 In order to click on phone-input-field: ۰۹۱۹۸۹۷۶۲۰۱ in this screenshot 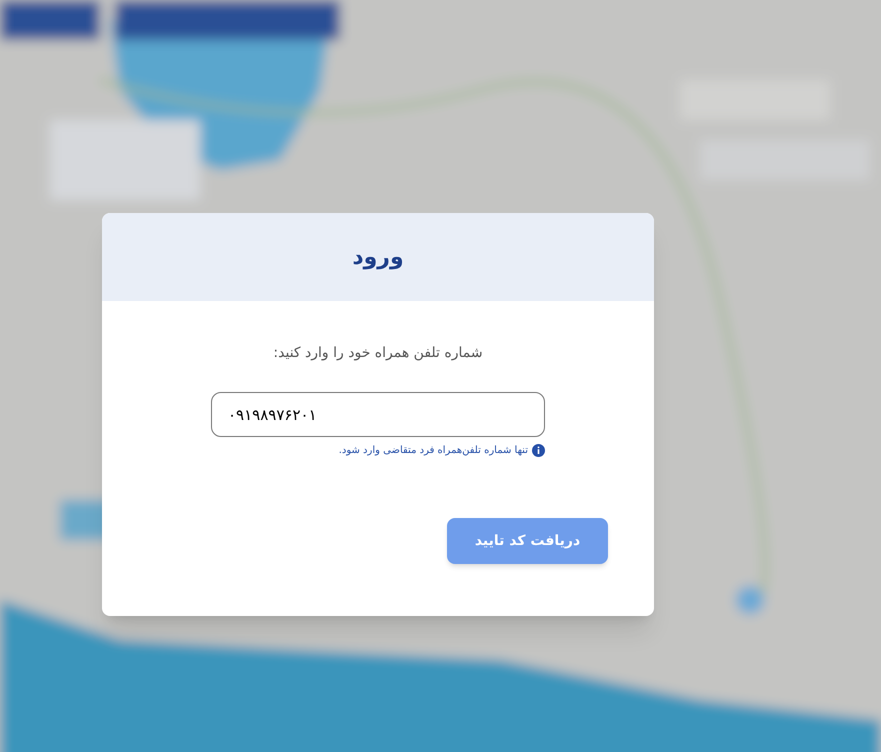, I will do `click(378, 414)`.